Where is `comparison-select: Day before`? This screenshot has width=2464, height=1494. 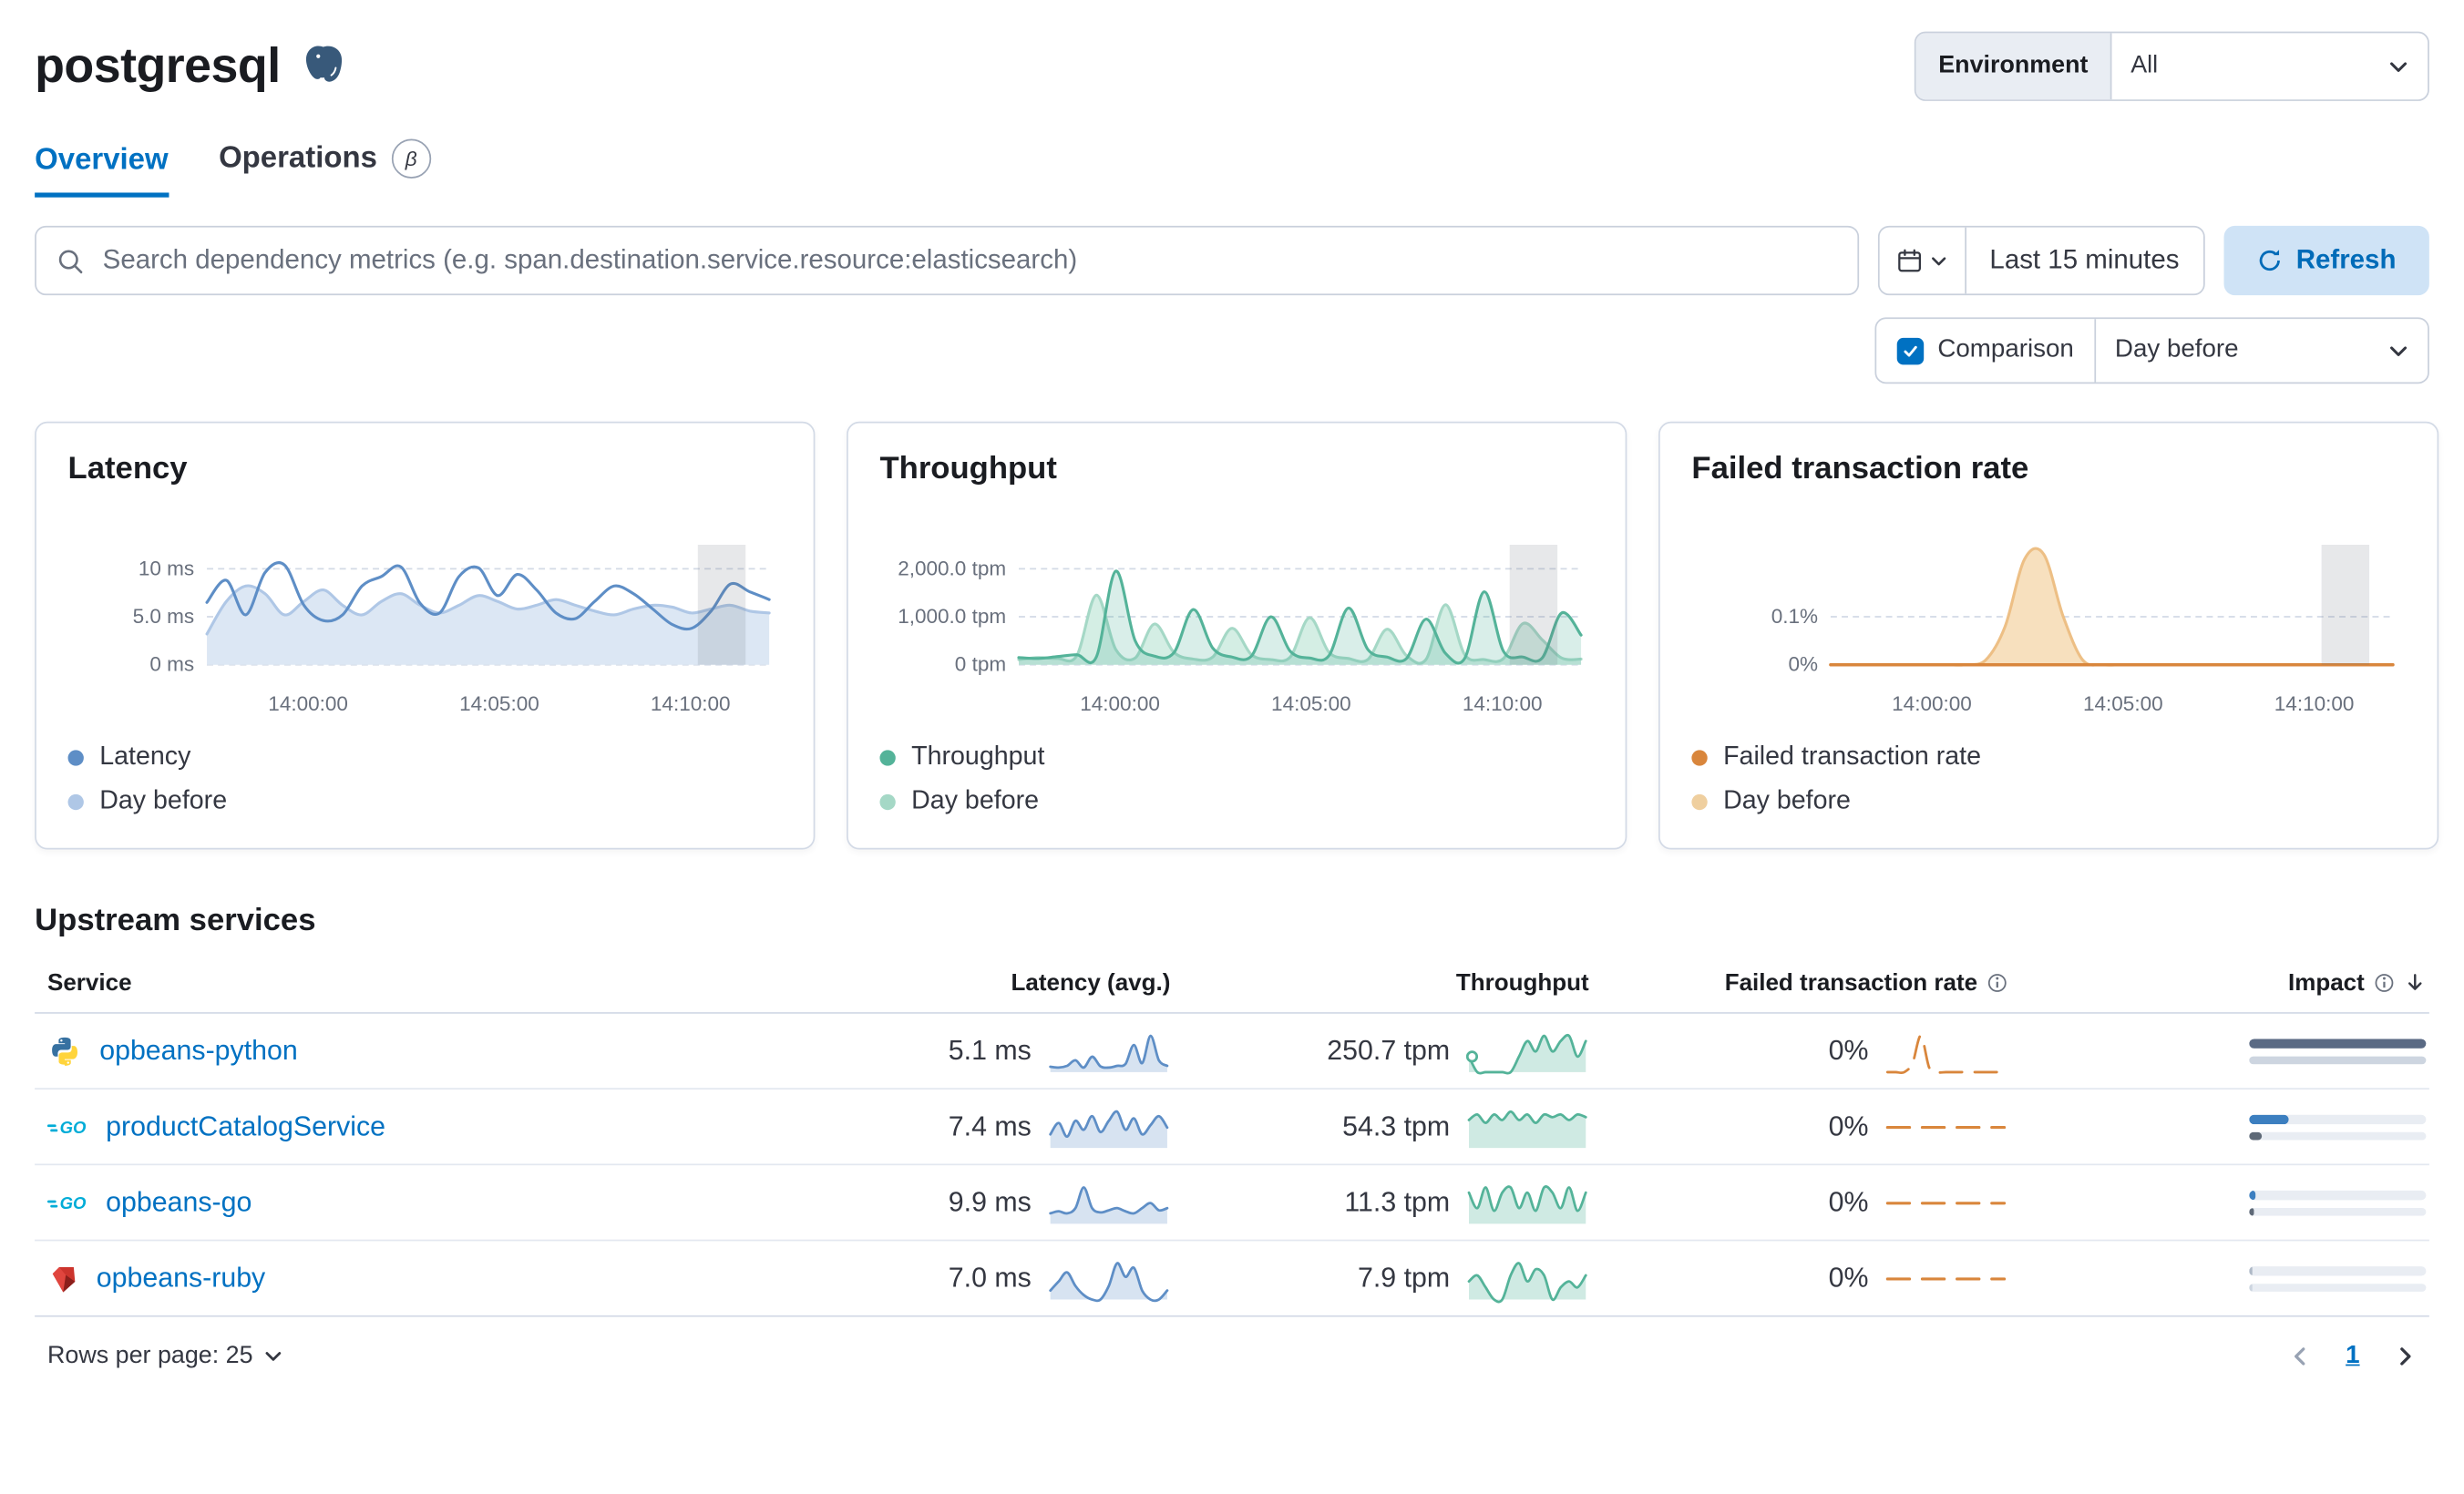 comparison-select: Day before is located at coordinates (2262, 351).